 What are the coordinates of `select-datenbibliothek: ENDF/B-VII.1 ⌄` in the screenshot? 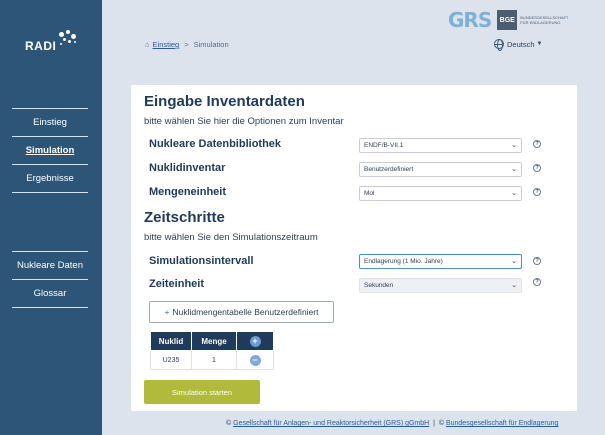 It's located at (440, 145).